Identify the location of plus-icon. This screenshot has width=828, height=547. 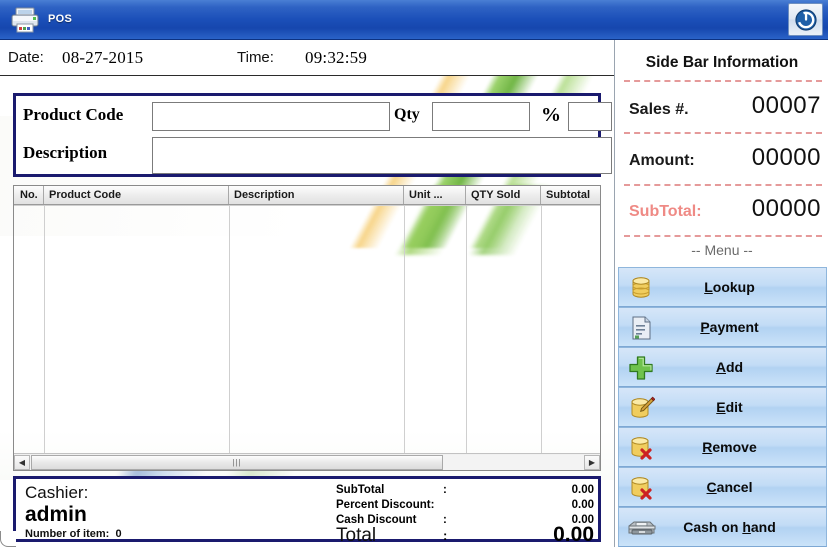
(641, 368).